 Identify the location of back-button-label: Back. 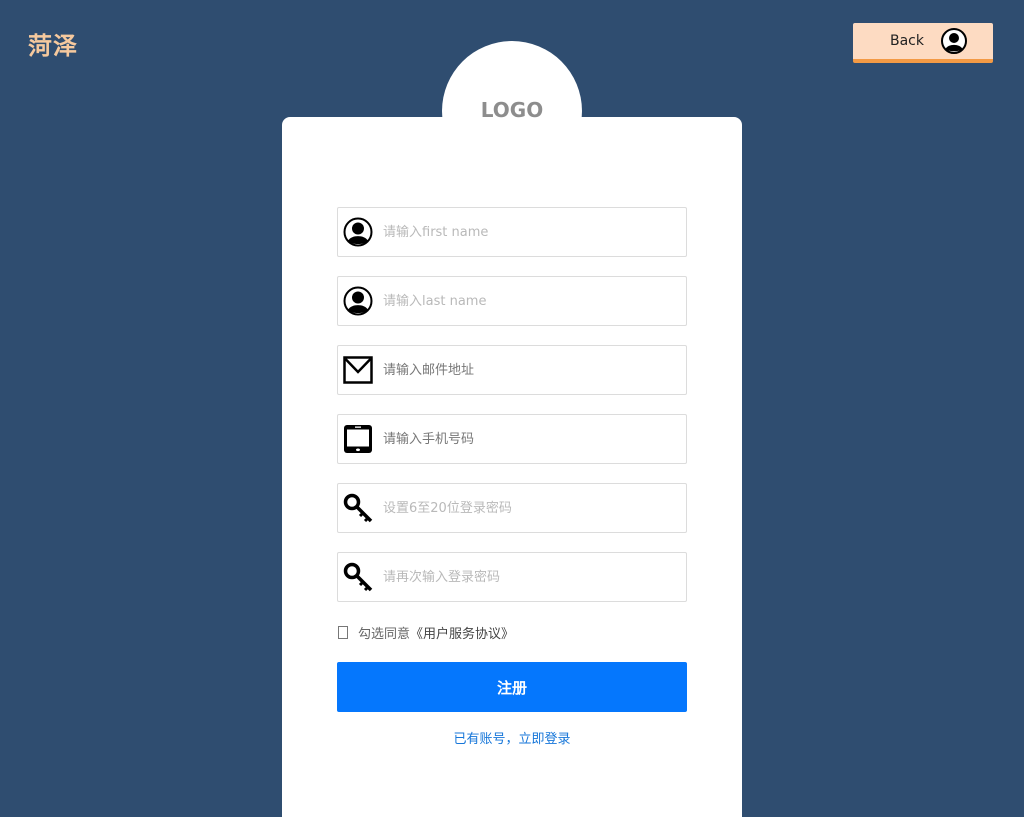
(907, 41).